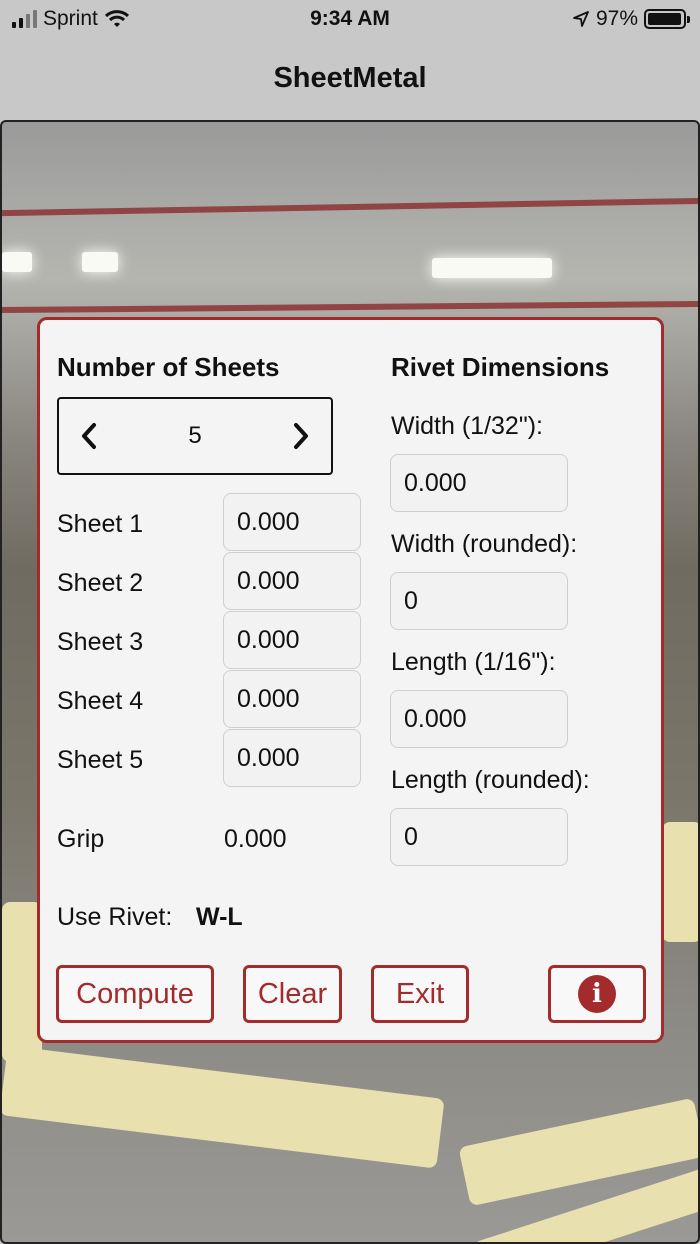 This screenshot has width=700, height=1244. I want to click on use-rivet-label: Use Rivet:, so click(115, 917).